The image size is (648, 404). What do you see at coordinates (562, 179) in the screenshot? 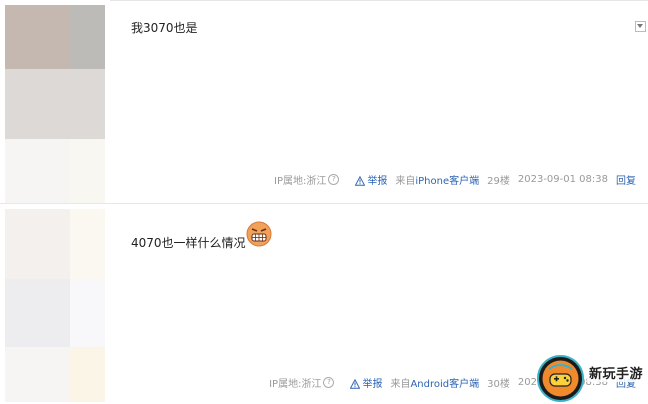
I see `post-timestamp: 2023-09-01 08:38` at bounding box center [562, 179].